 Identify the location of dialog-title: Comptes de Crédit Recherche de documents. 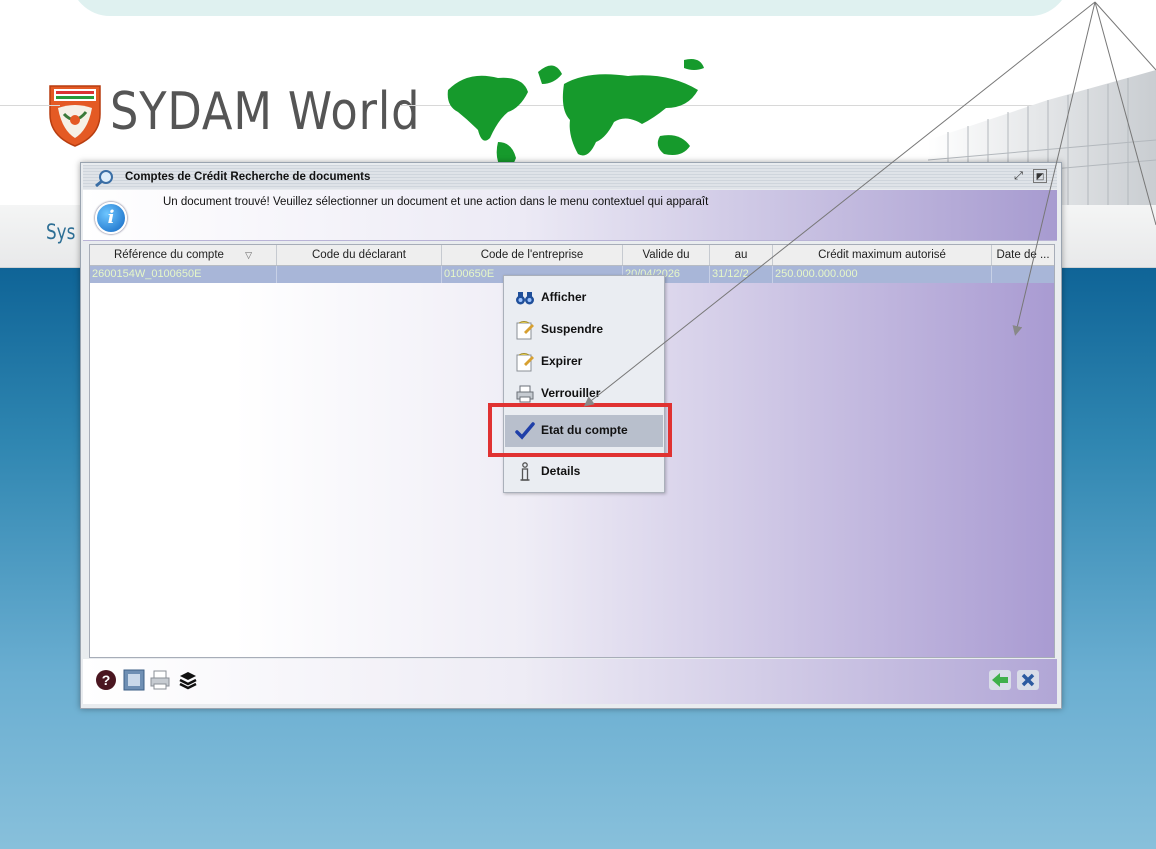
(248, 177).